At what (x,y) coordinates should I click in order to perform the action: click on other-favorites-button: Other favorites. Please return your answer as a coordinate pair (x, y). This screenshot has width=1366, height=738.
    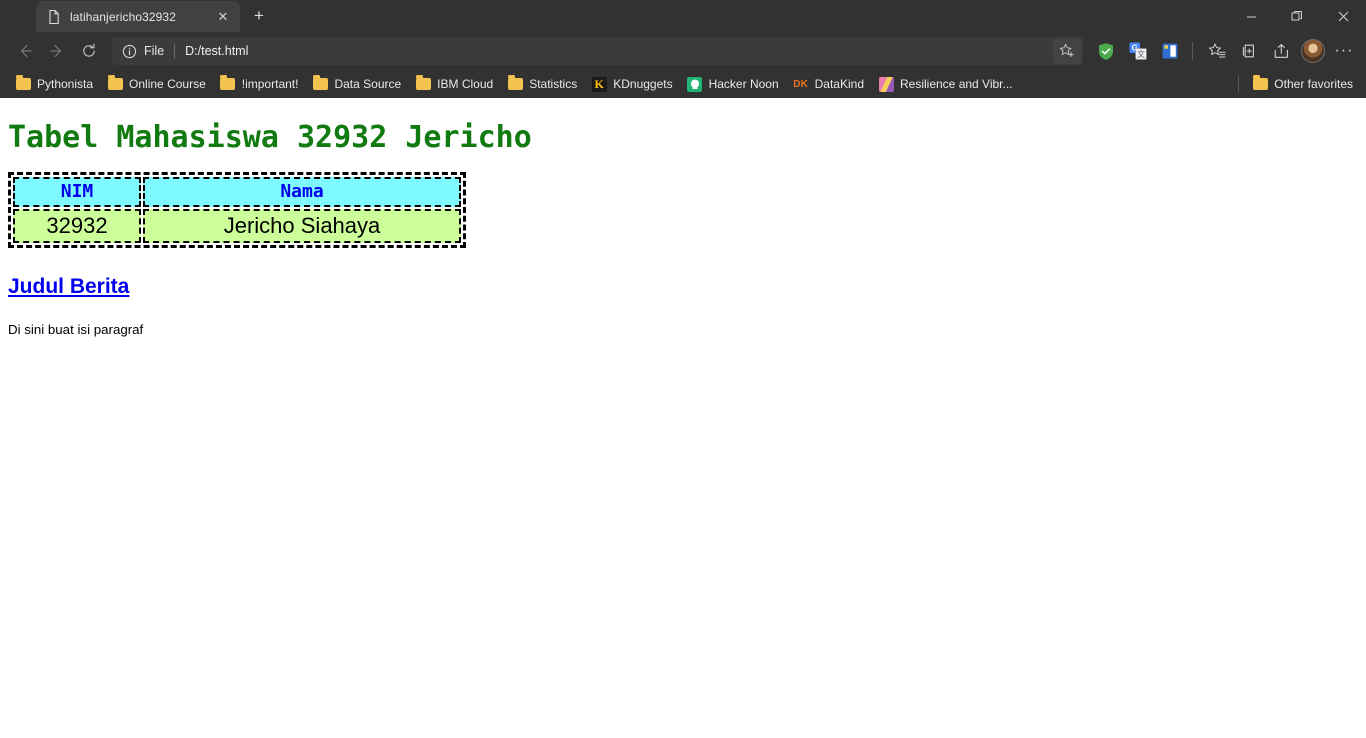
    Looking at the image, I should click on (1302, 84).